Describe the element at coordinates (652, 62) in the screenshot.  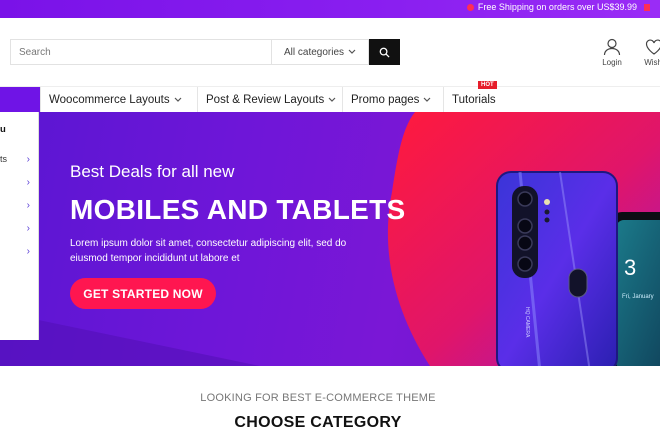
I see `wishlist-label: Wishl` at that location.